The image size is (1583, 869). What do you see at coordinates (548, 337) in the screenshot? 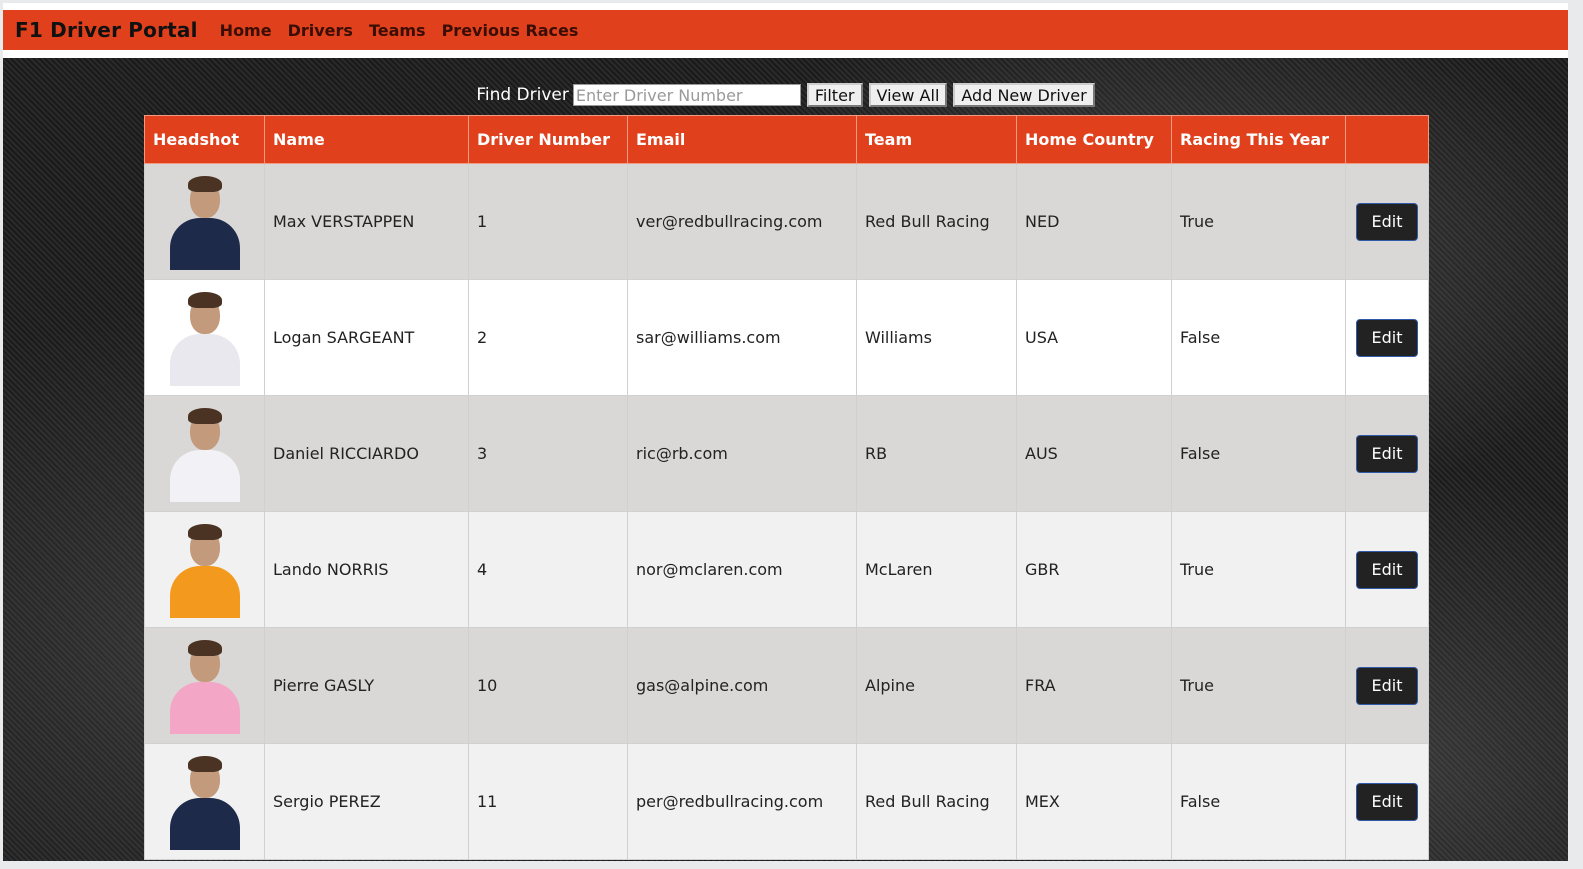
I see `driver-number: 2` at bounding box center [548, 337].